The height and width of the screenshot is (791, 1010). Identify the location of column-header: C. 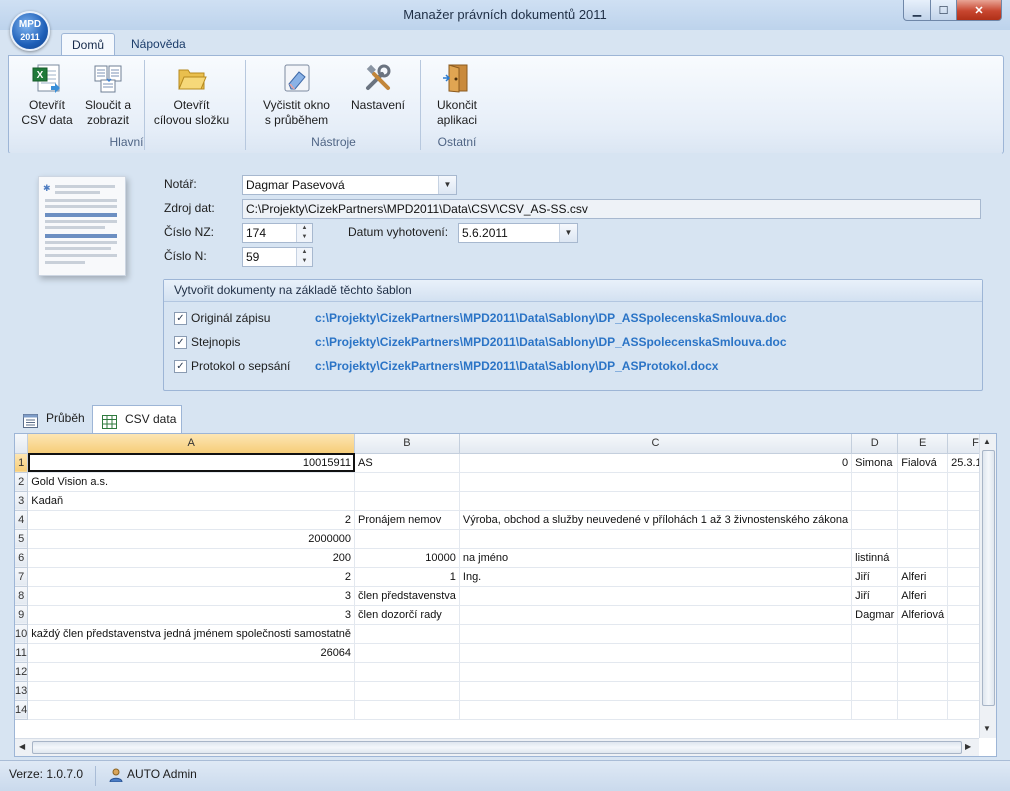
(656, 444).